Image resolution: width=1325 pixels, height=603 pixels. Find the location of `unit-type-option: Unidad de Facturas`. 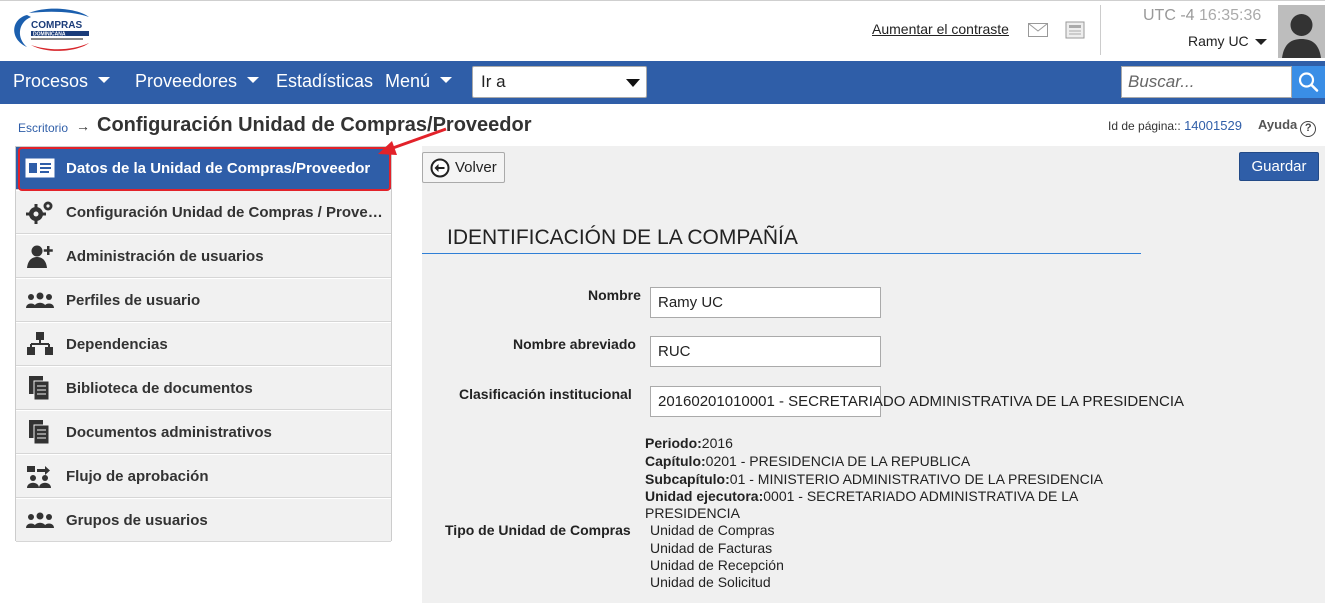

unit-type-option: Unidad de Facturas is located at coordinates (711, 548).